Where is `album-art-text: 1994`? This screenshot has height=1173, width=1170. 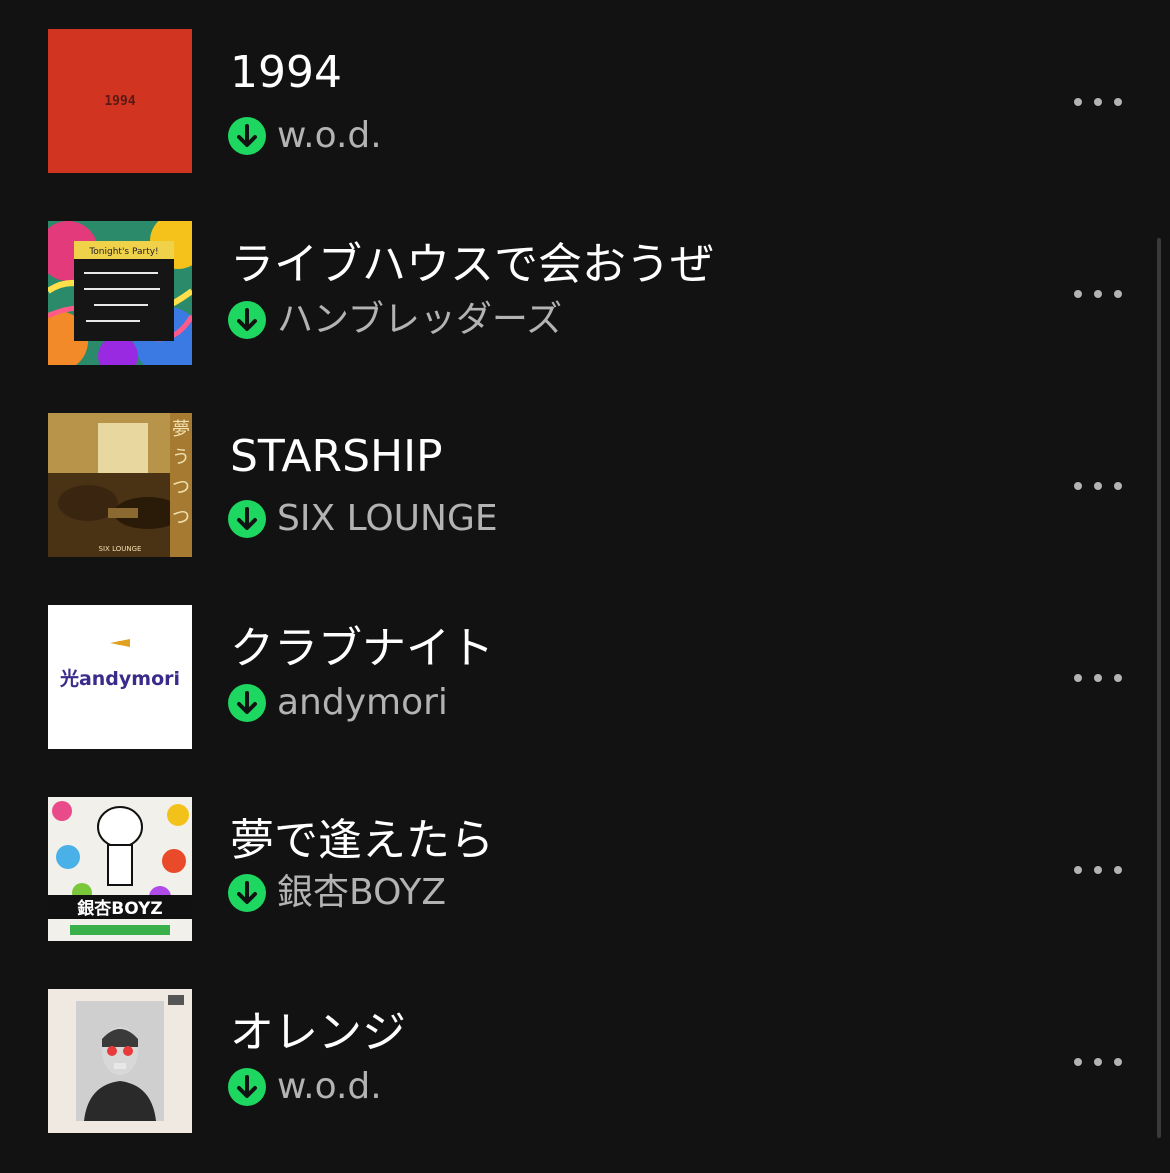 album-art-text: 1994 is located at coordinates (119, 101).